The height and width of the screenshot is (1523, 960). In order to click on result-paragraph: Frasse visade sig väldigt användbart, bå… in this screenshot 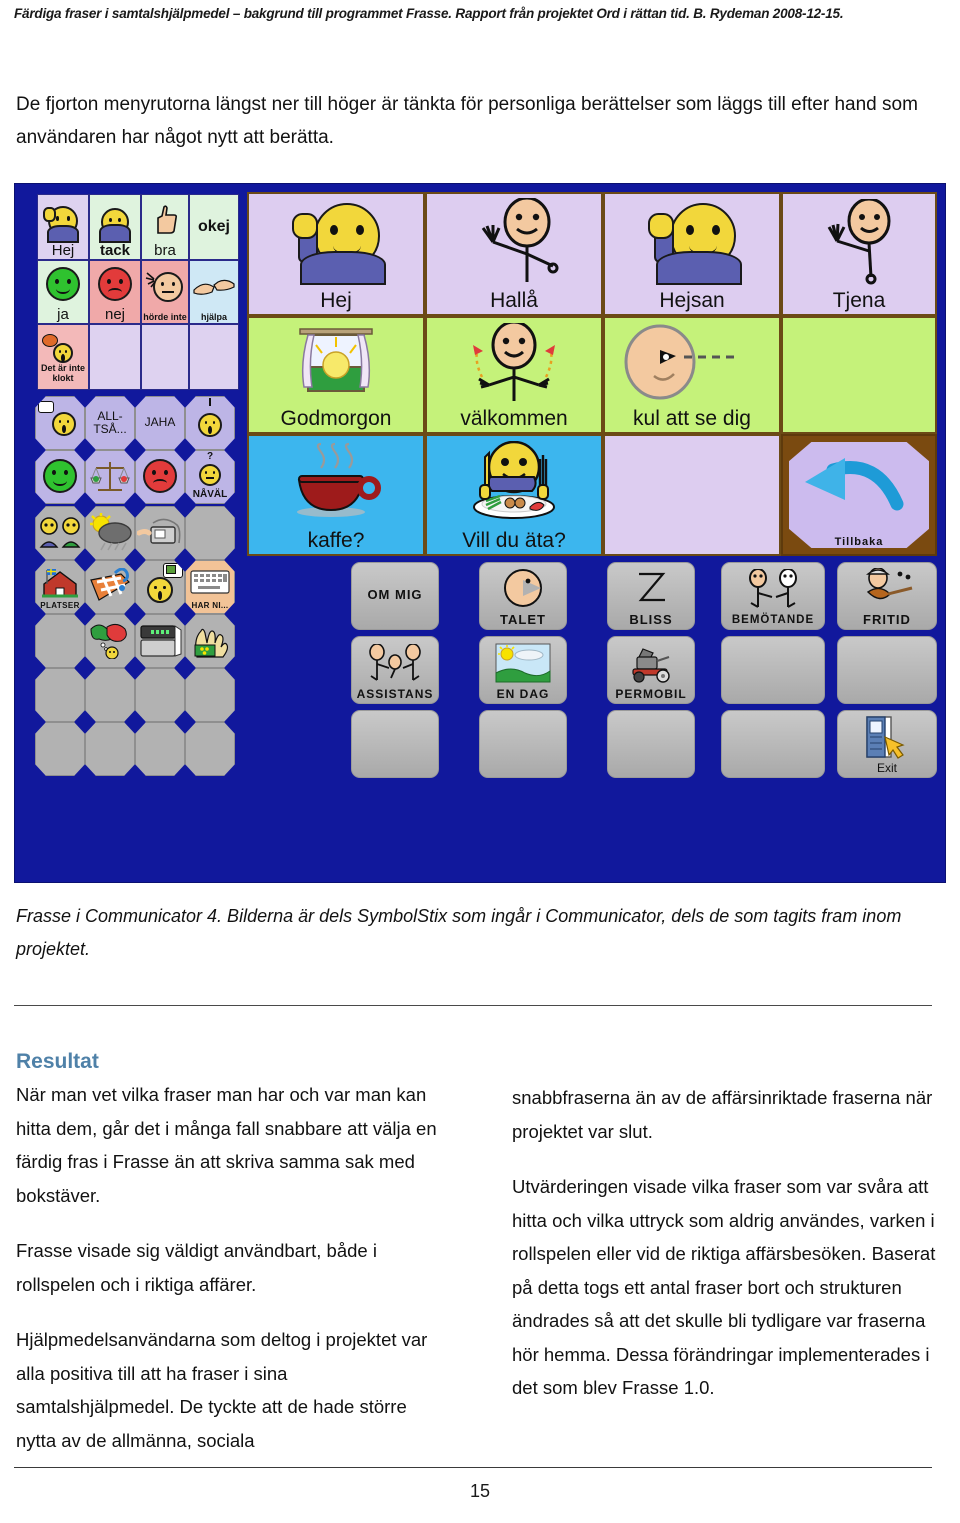, I will do `click(196, 1267)`.